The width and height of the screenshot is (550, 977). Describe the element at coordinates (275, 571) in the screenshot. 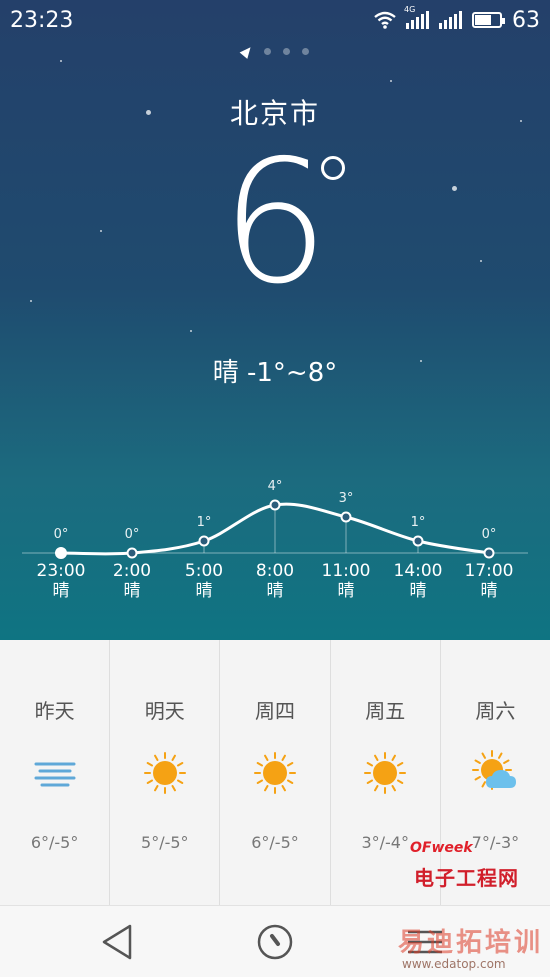

I see `hour-time-label: 8:00` at that location.